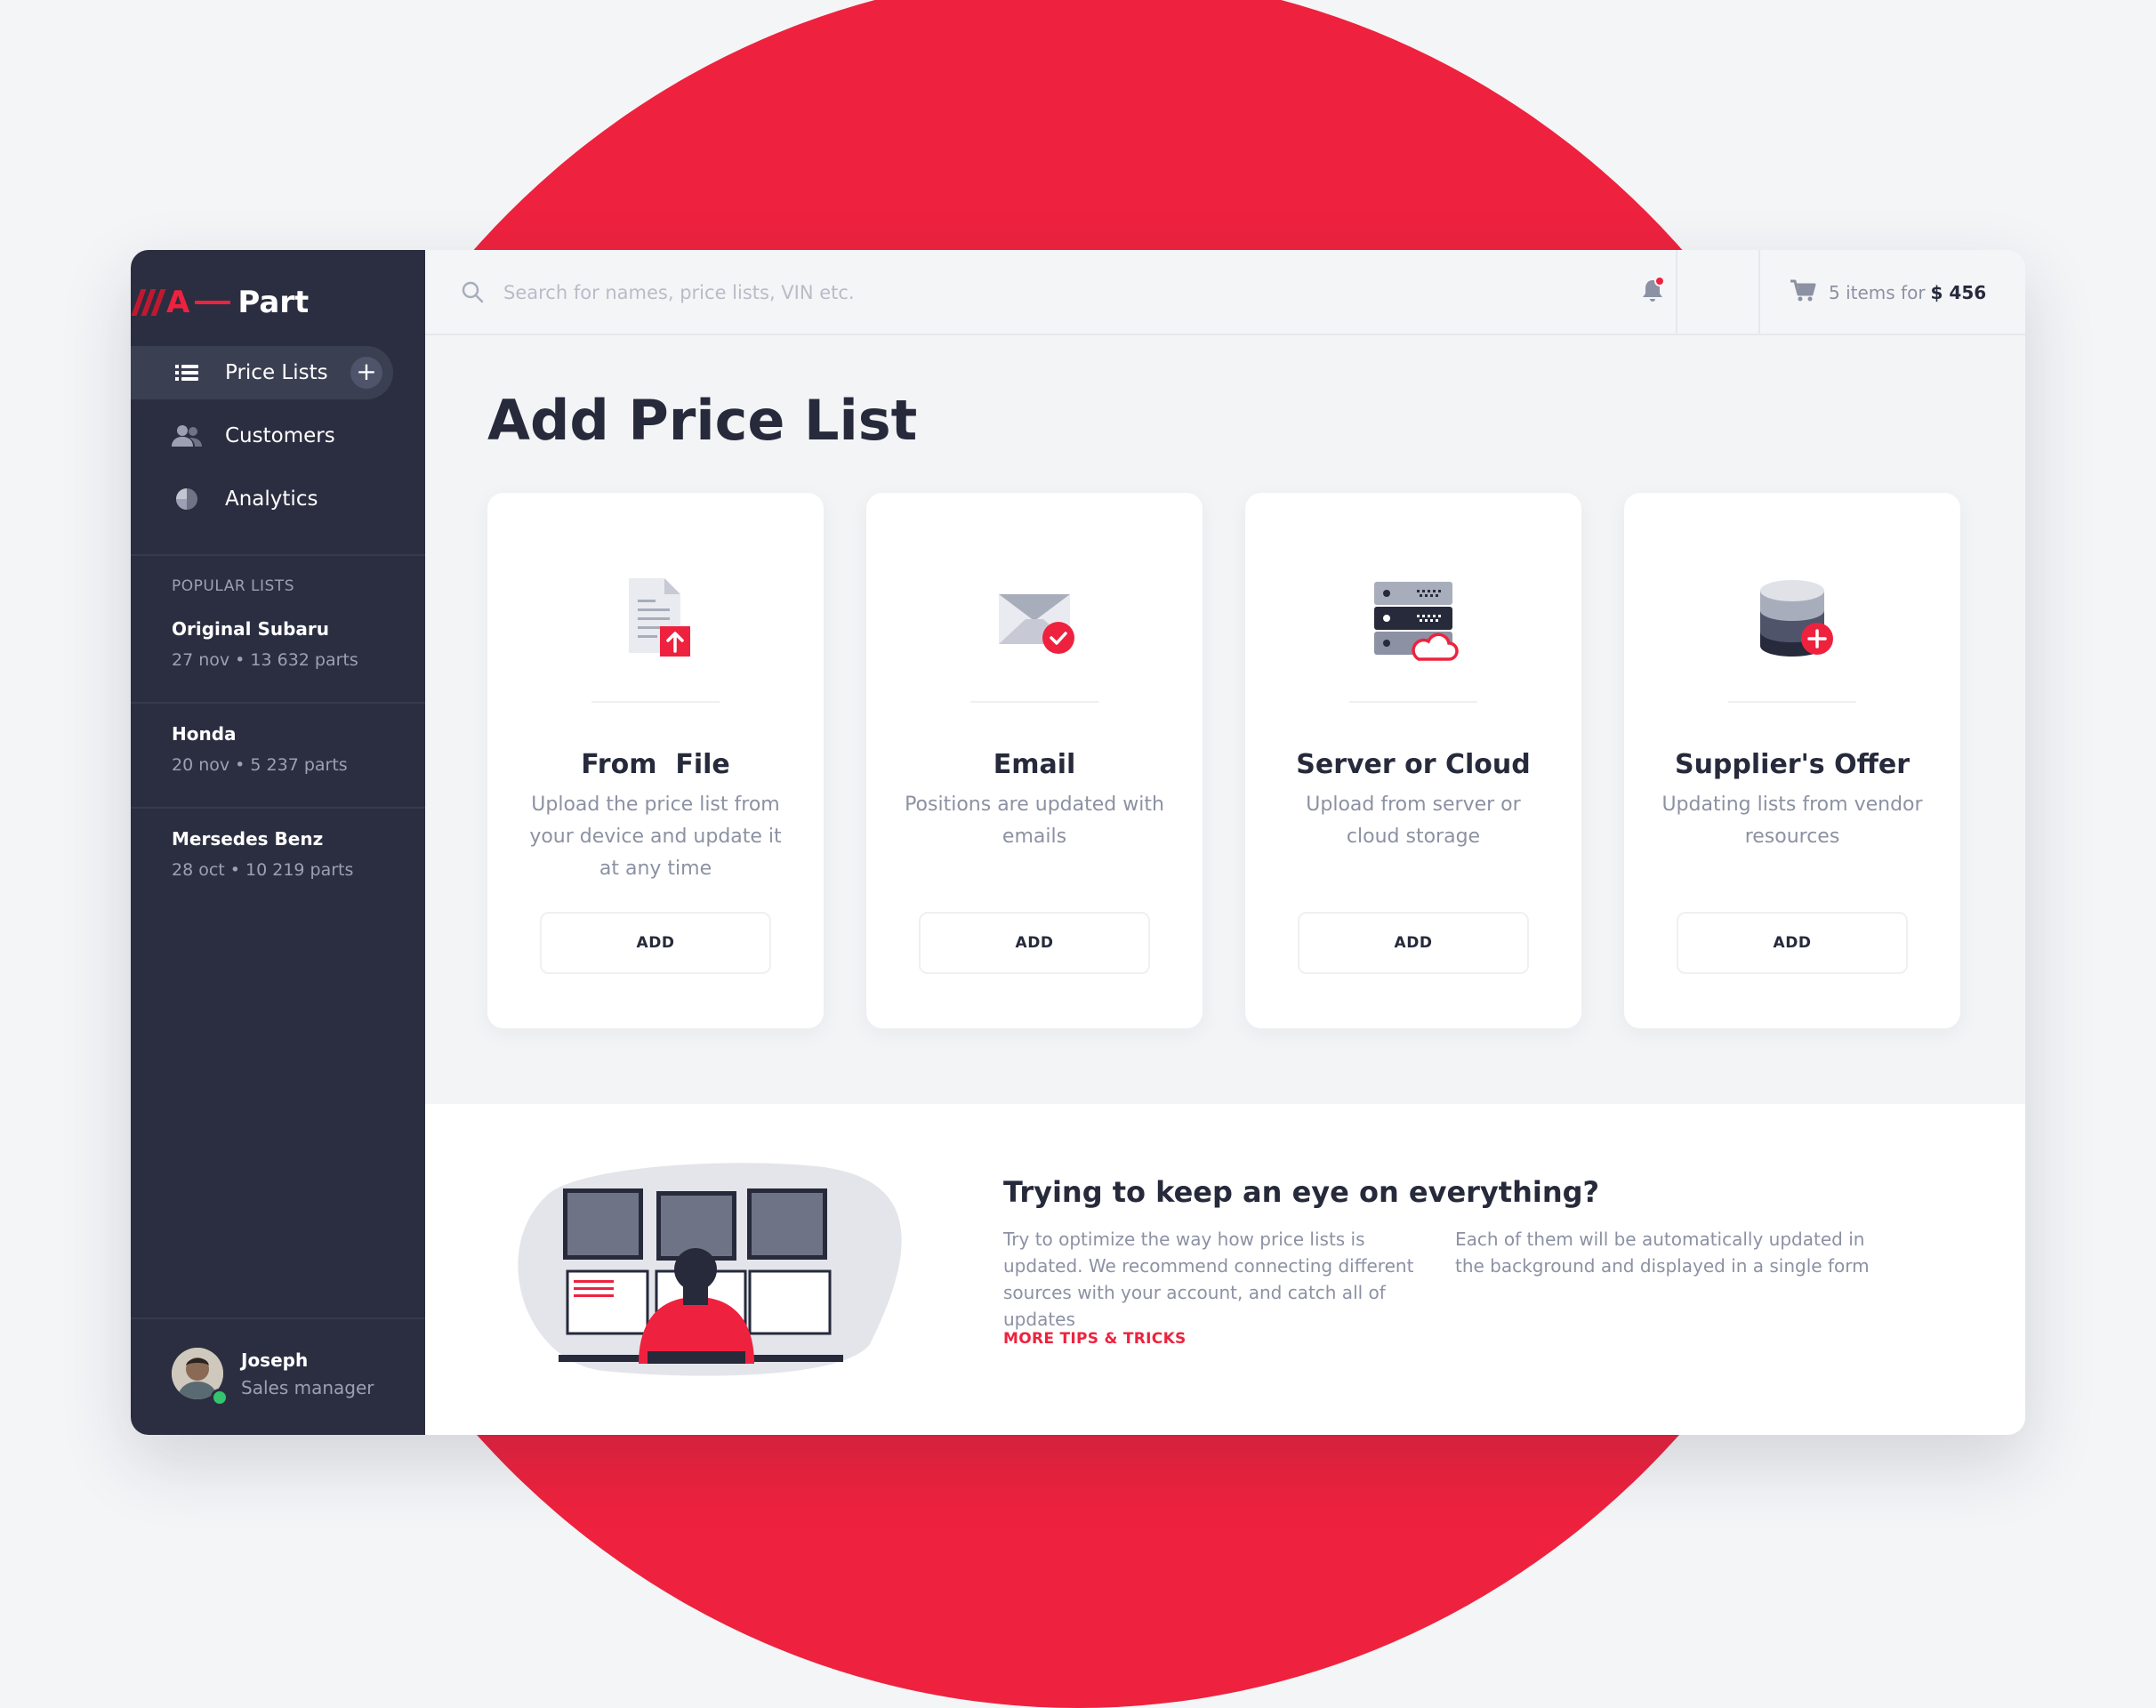 This screenshot has height=1708, width=2156. I want to click on top-bar: 5 items for $ 456, so click(1225, 292).